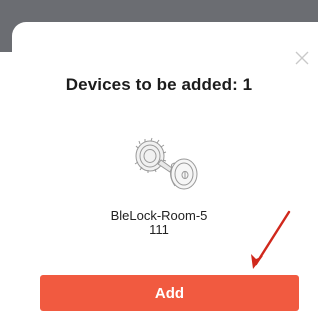 This screenshot has height=311, width=320. Describe the element at coordinates (169, 293) in the screenshot. I see `add-button: Add` at that location.